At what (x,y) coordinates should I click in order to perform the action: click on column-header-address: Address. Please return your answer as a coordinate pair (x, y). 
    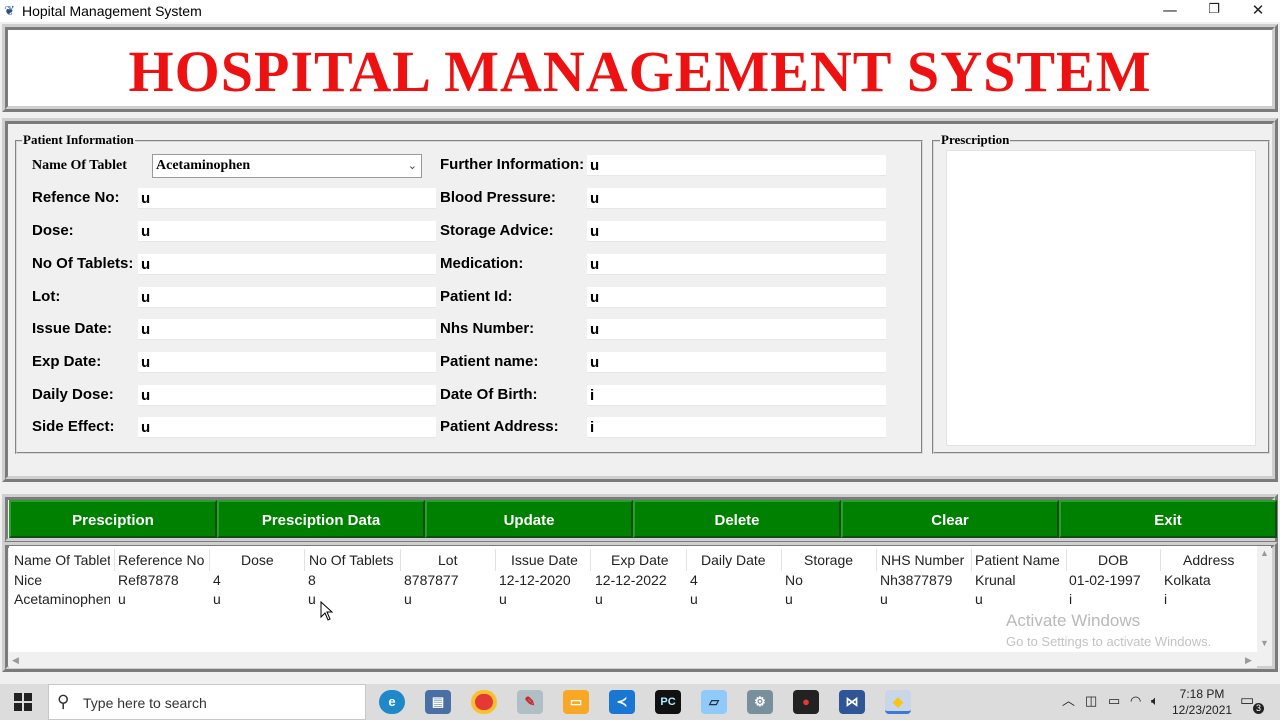
    Looking at the image, I should click on (1213, 560).